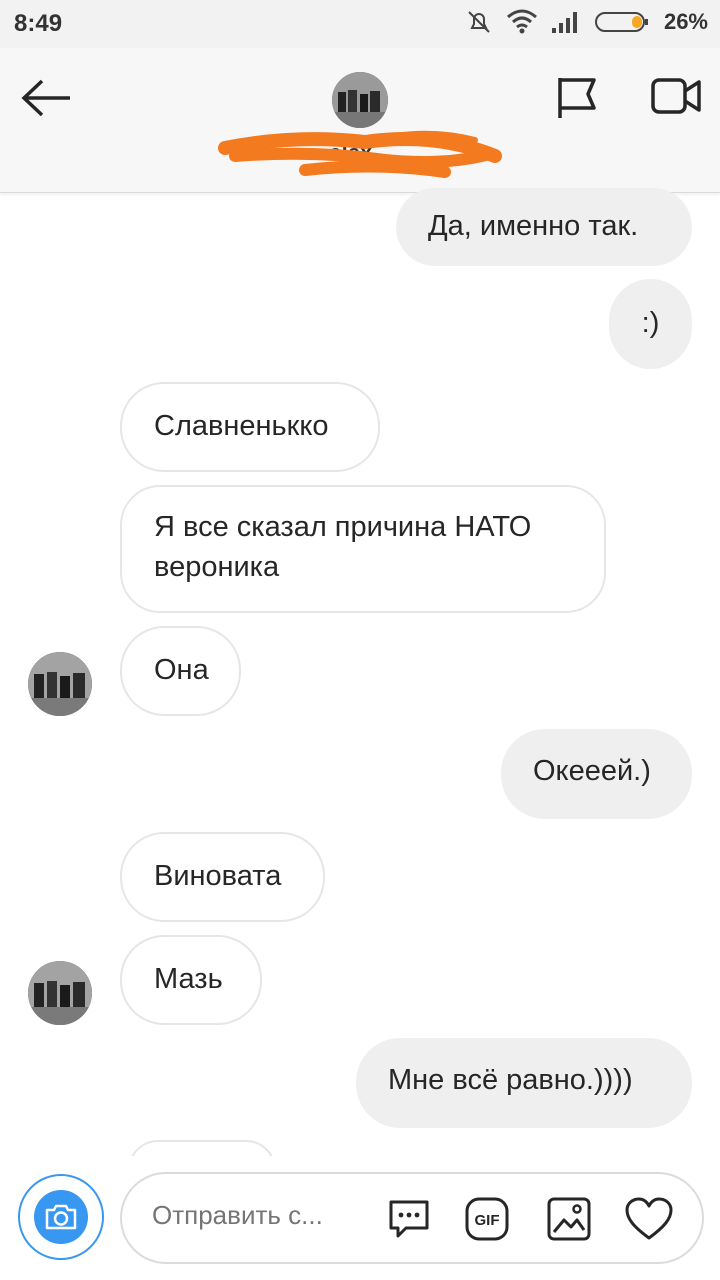 The width and height of the screenshot is (720, 1280). I want to click on message-incoming: Виновата, so click(222, 877).